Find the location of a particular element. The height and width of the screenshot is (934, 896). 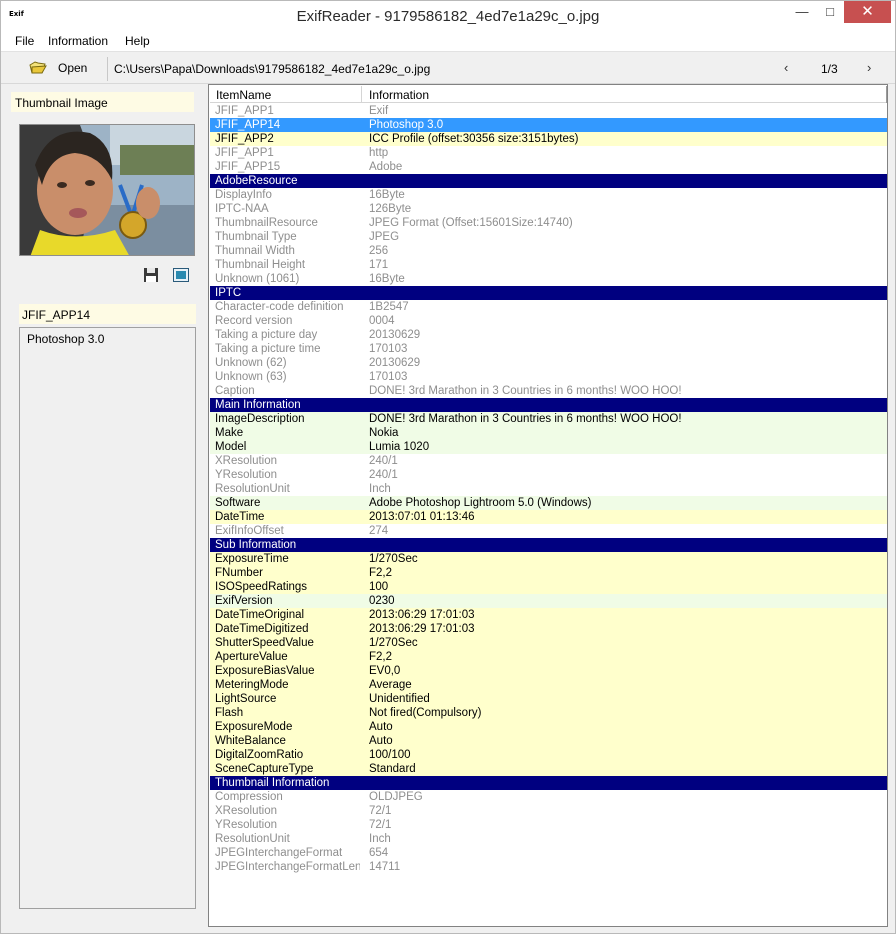

table-row: Unknown (62) 20130629 is located at coordinates (548, 363).